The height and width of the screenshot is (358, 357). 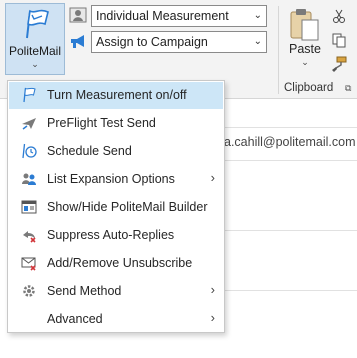 What do you see at coordinates (29, 124) in the screenshot?
I see `preflight-plane-icon` at bounding box center [29, 124].